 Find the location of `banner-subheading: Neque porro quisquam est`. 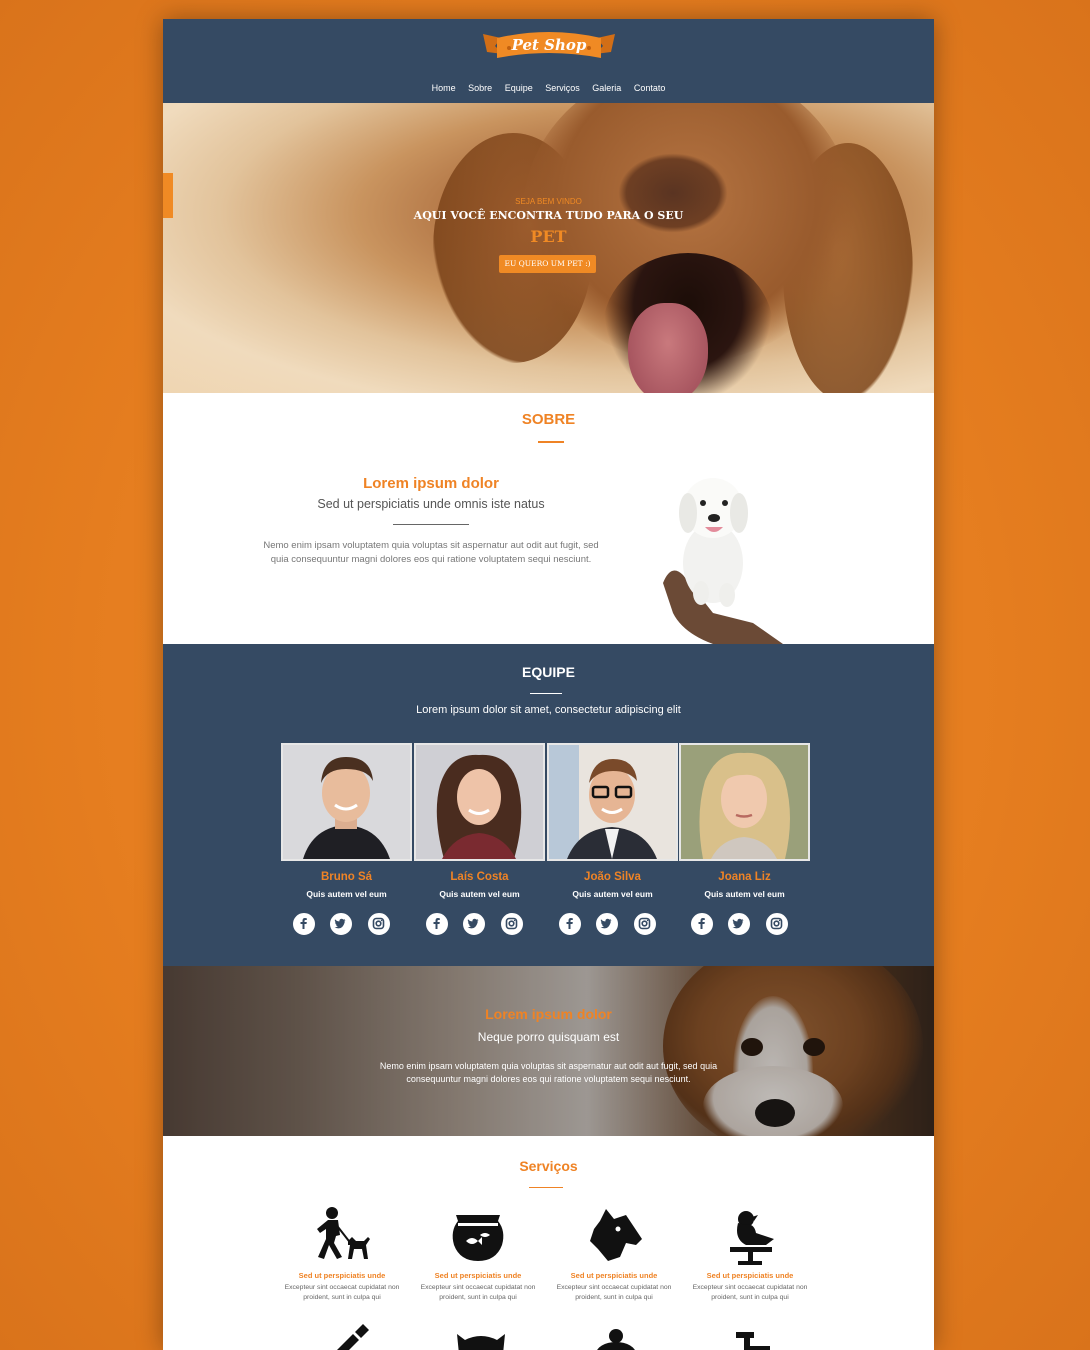

banner-subheading: Neque porro quisquam est is located at coordinates (548, 1037).